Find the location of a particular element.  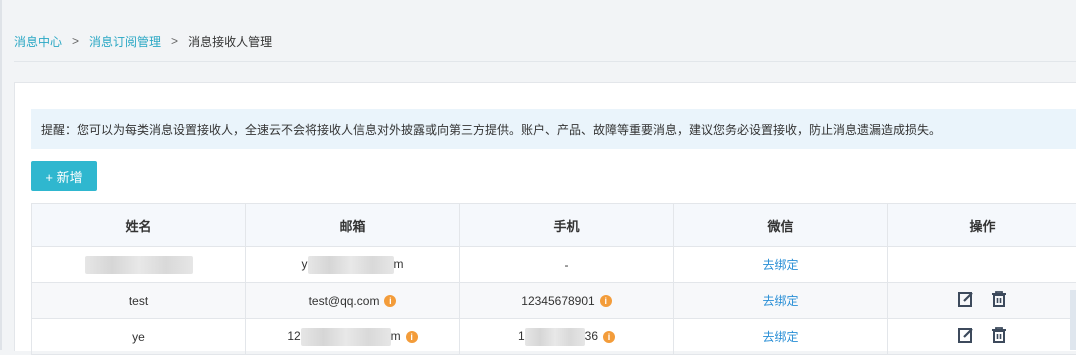

table-row: ym - 去绑定 is located at coordinates (554, 265).